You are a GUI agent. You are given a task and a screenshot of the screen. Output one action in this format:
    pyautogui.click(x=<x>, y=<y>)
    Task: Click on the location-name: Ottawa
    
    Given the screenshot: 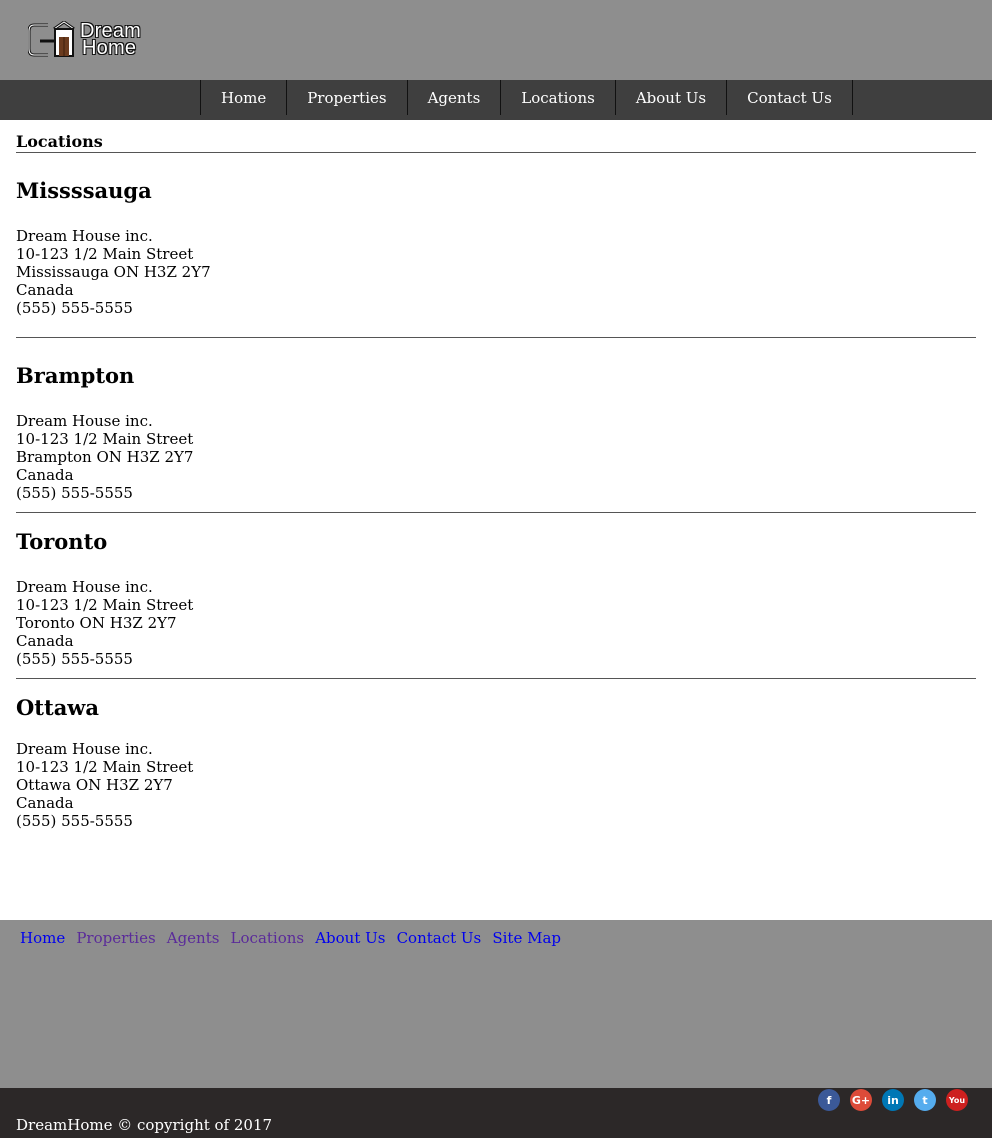 What is the action you would take?
    pyautogui.click(x=57, y=707)
    